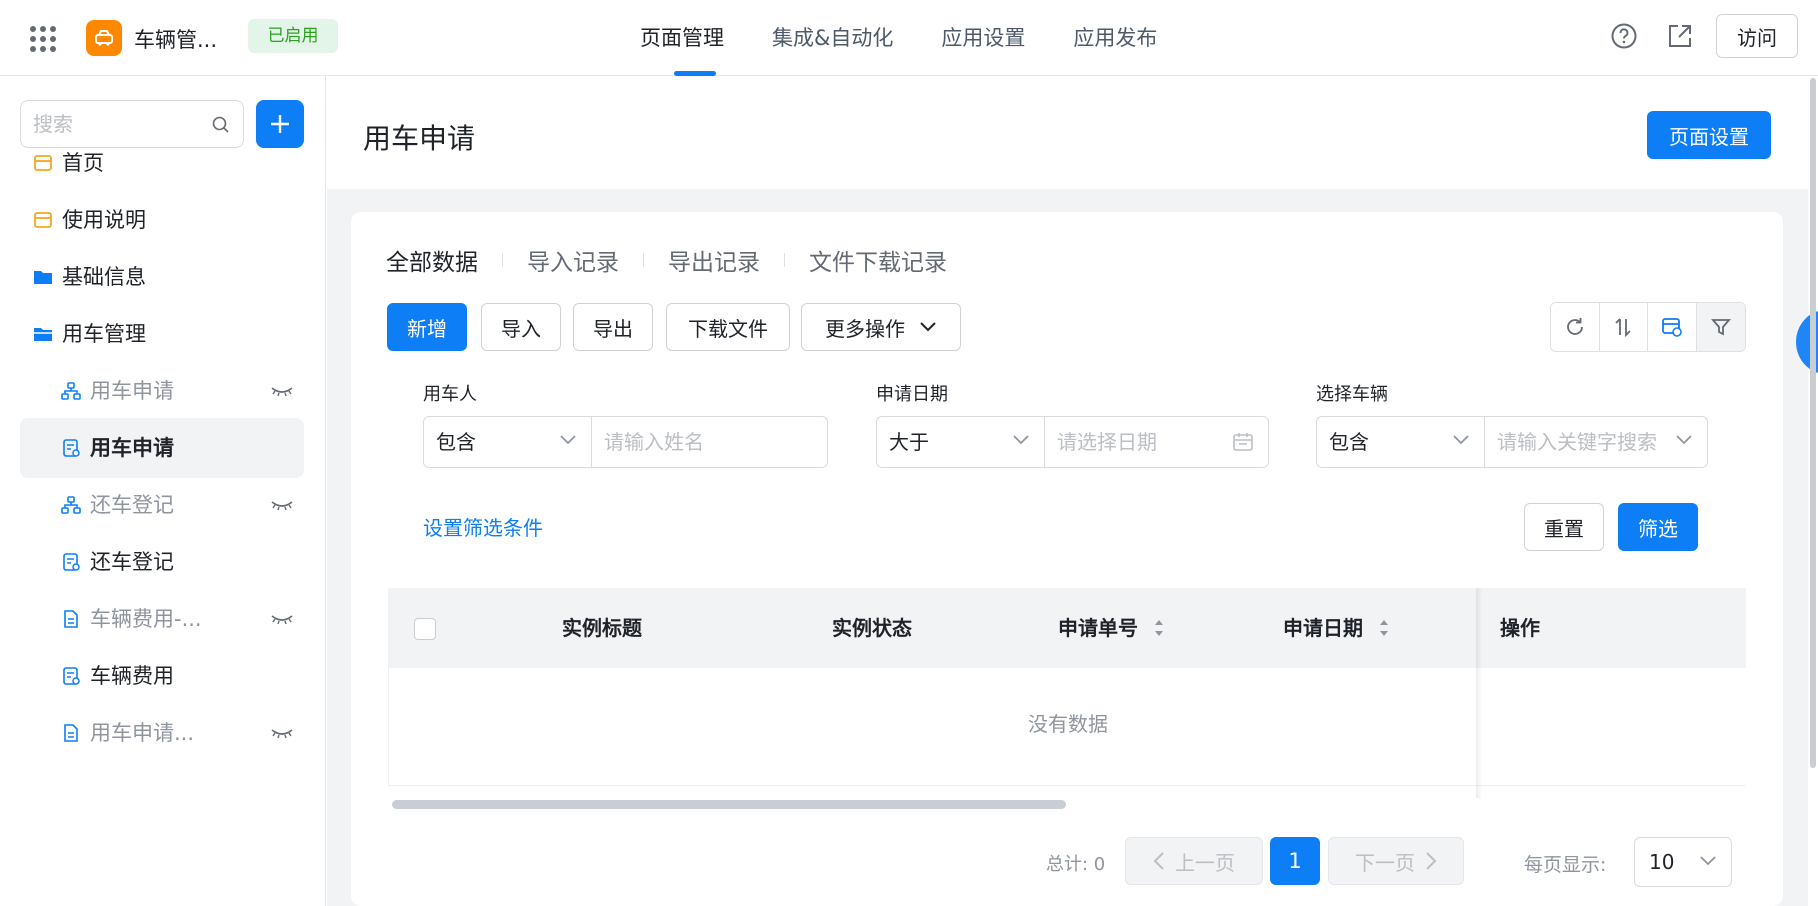 The height and width of the screenshot is (906, 1818). Describe the element at coordinates (162, 163) in the screenshot. I see `sidebar-item-home: 首页` at that location.